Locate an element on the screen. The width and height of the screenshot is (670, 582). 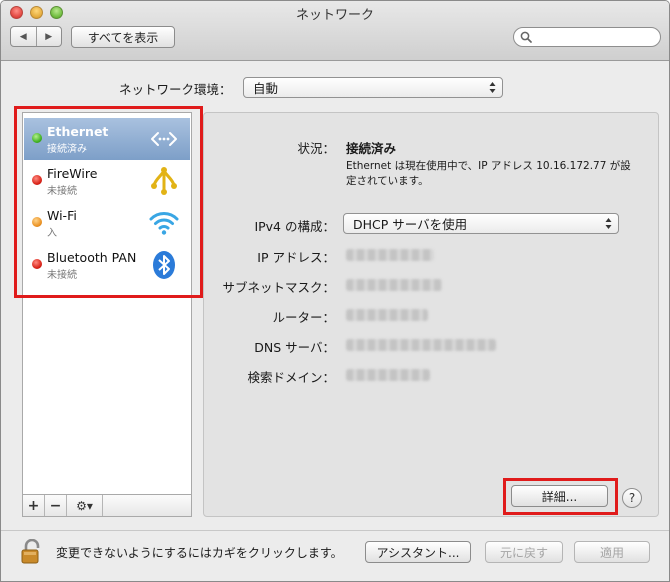
status-label: 状況： is located at coordinates (316, 148).